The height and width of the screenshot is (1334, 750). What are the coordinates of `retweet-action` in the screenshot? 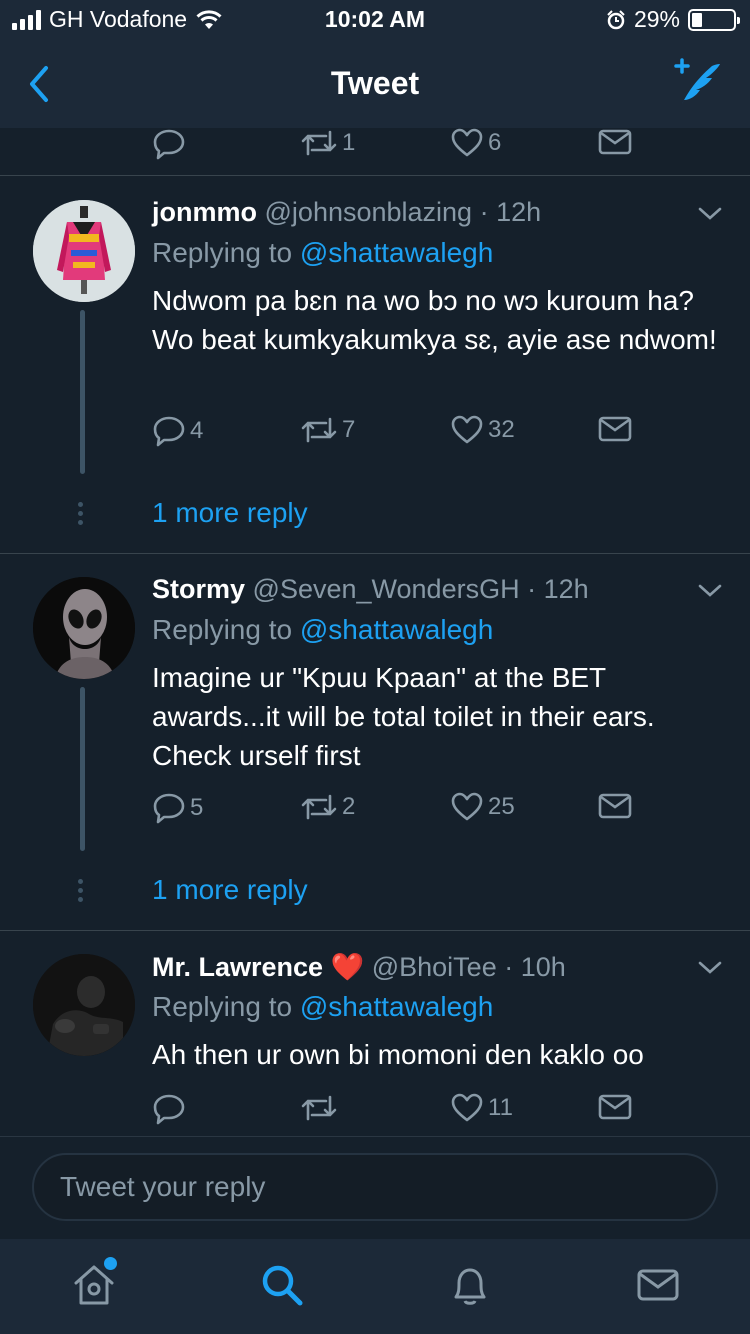 It's located at (321, 1108).